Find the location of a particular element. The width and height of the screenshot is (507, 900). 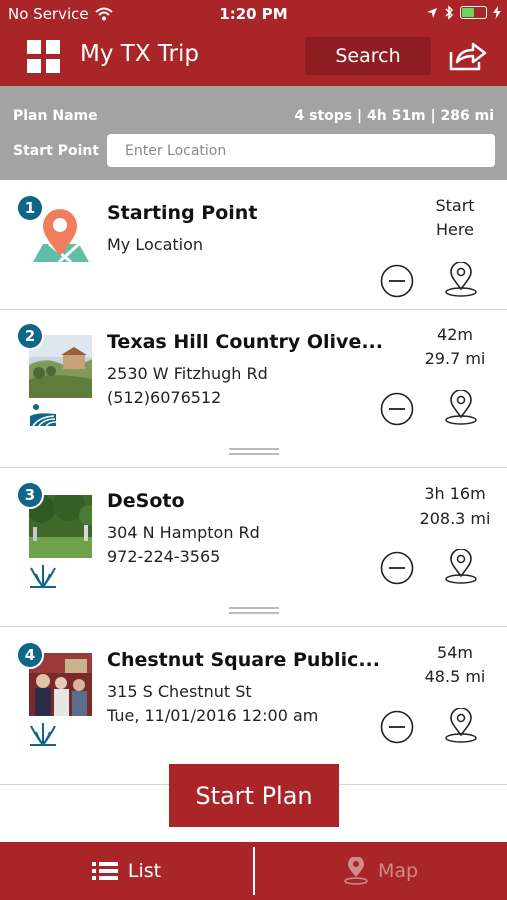

battery-icon is located at coordinates (473, 12).